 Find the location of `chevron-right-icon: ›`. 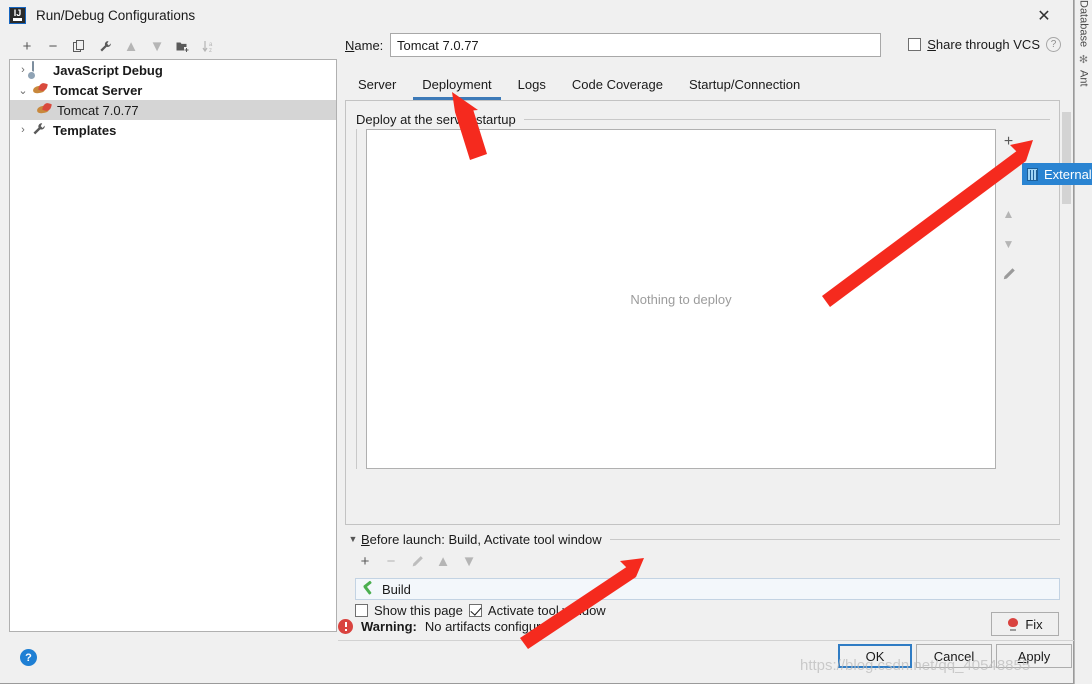

chevron-right-icon: › is located at coordinates (23, 130).